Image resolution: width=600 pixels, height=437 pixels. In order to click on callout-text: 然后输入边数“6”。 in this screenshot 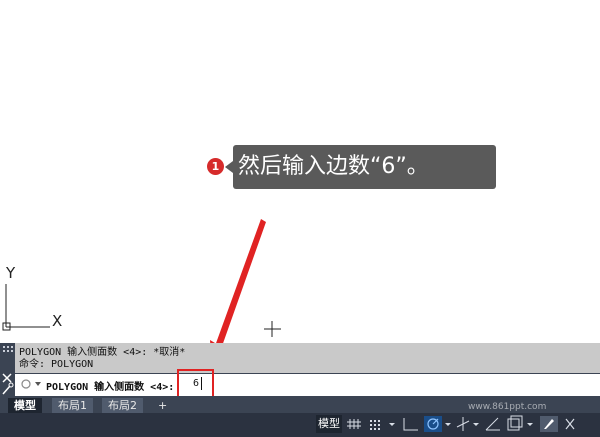, I will do `click(333, 166)`.